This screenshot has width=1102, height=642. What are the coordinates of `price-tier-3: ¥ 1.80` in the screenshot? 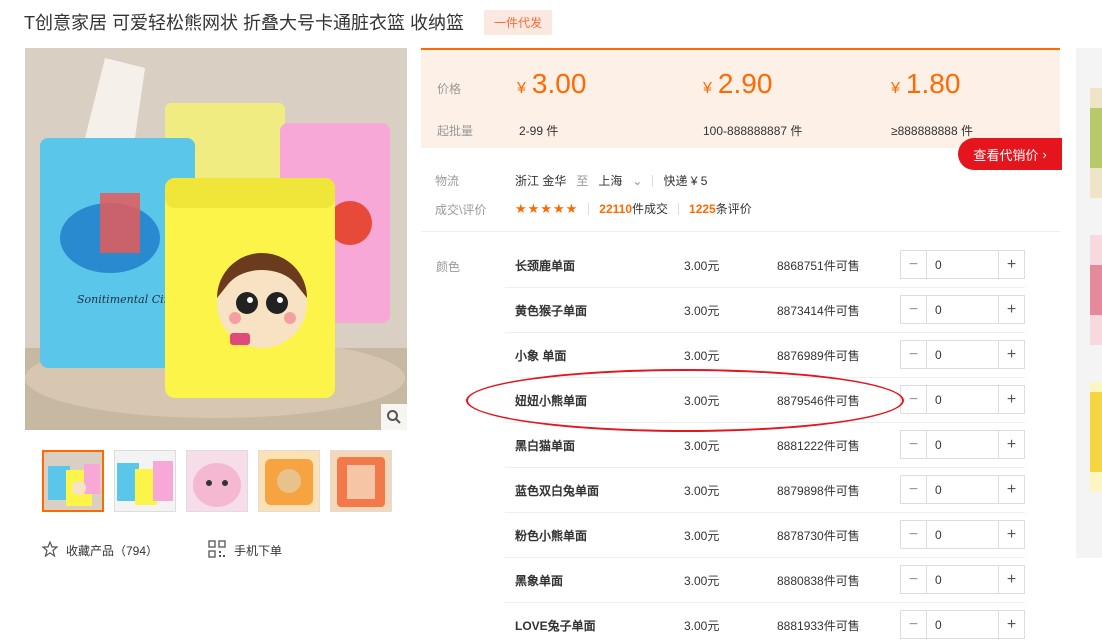 It's located at (925, 84).